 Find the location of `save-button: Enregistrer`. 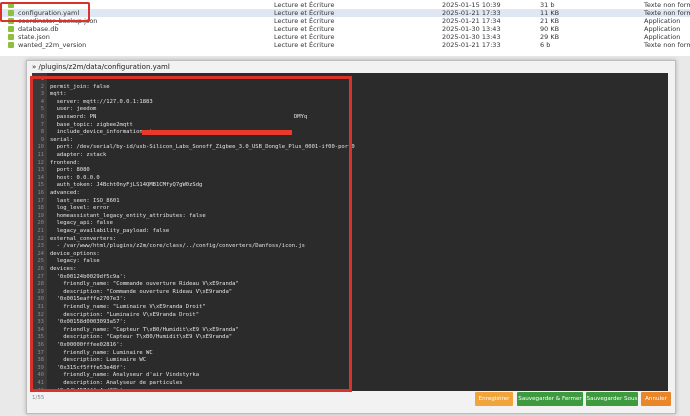

save-button: Enregistrer is located at coordinates (494, 399).